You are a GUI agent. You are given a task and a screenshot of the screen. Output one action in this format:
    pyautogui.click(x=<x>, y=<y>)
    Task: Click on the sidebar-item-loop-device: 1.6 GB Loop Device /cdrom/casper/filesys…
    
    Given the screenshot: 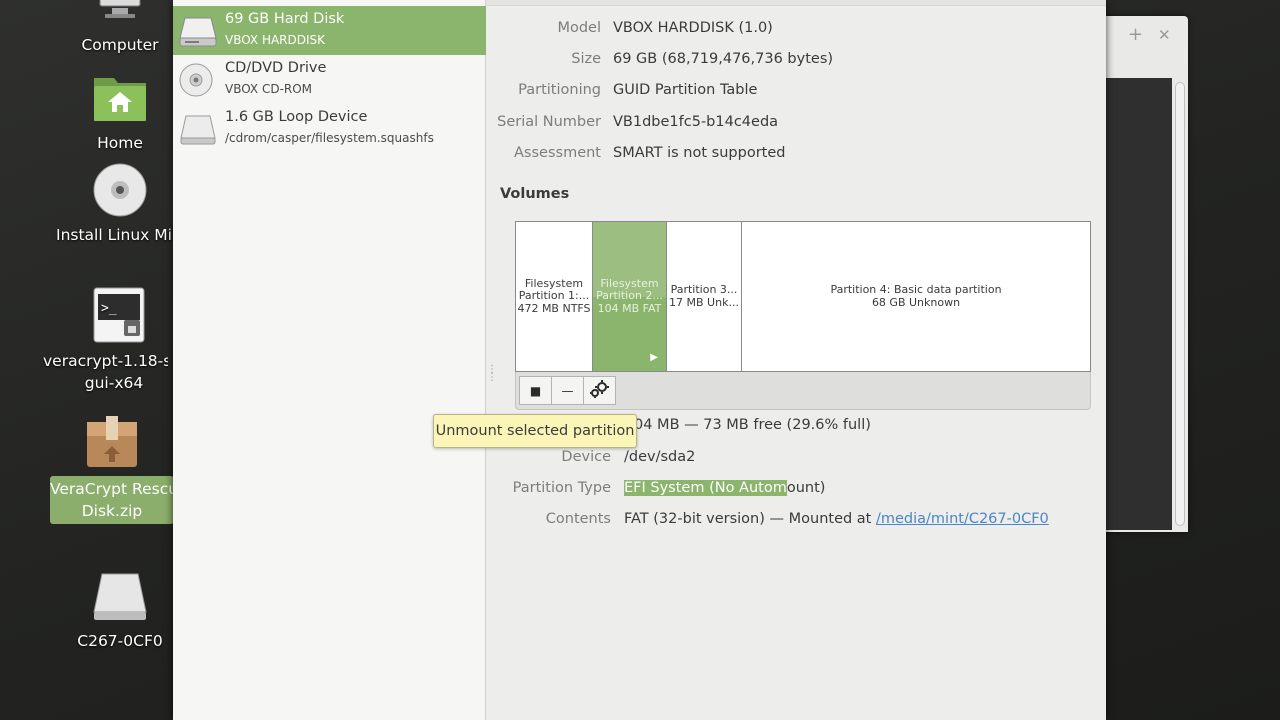 What is the action you would take?
    pyautogui.click(x=329, y=128)
    